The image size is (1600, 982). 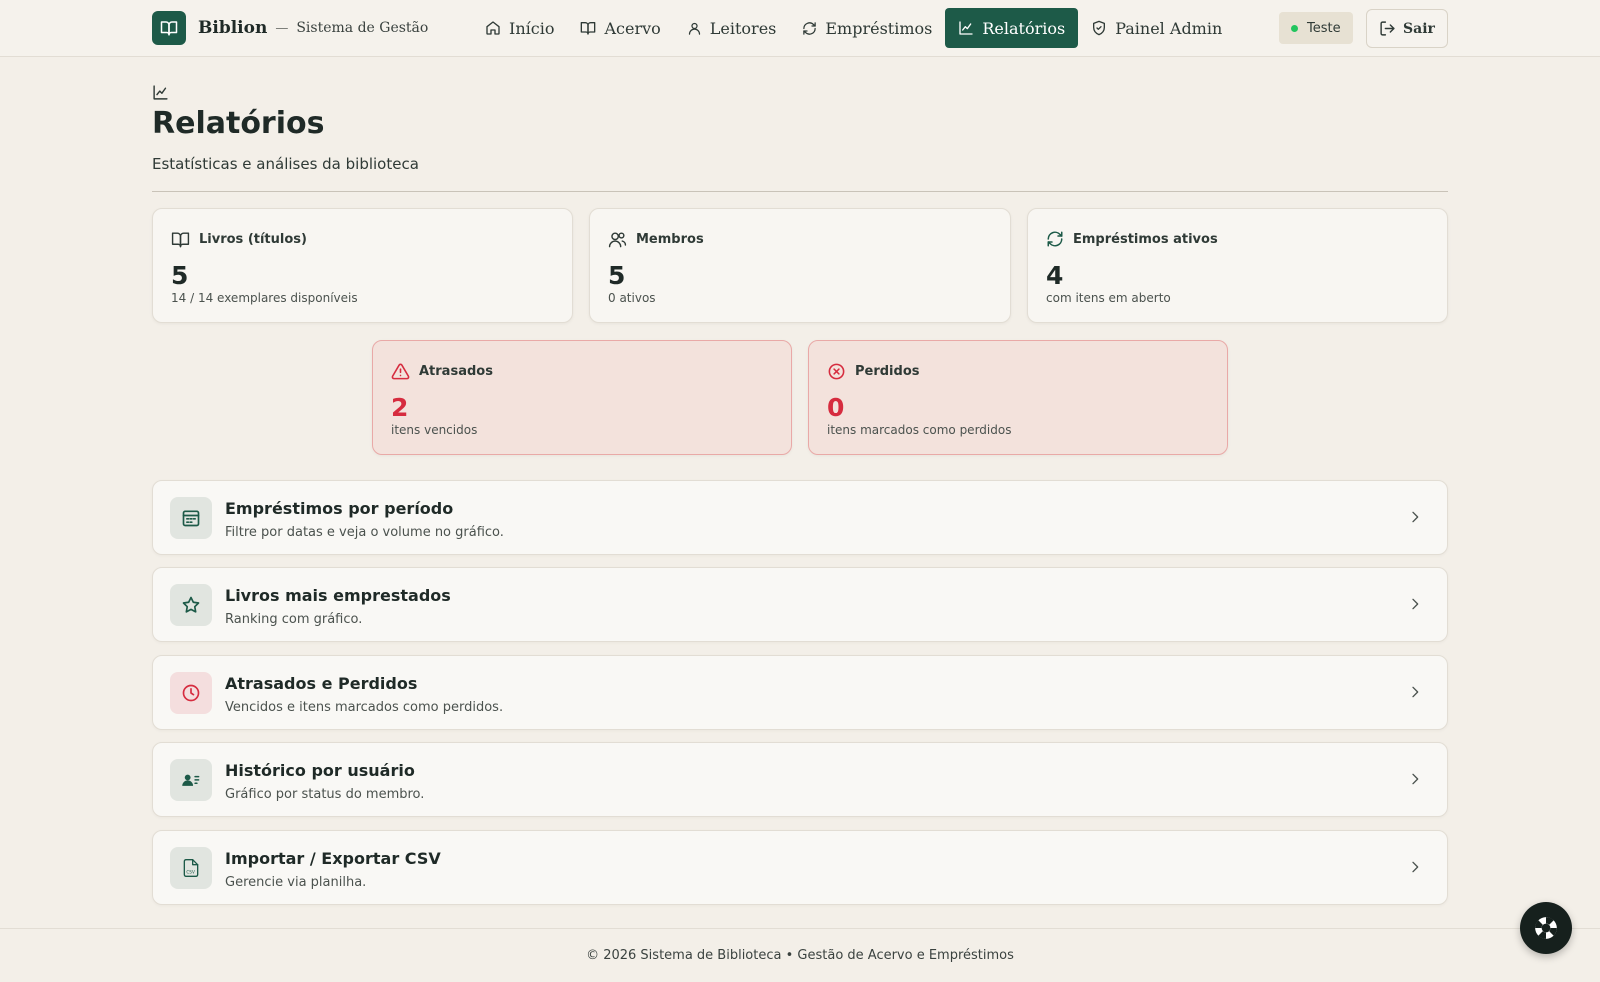 What do you see at coordinates (617, 240) in the screenshot?
I see `users-icon` at bounding box center [617, 240].